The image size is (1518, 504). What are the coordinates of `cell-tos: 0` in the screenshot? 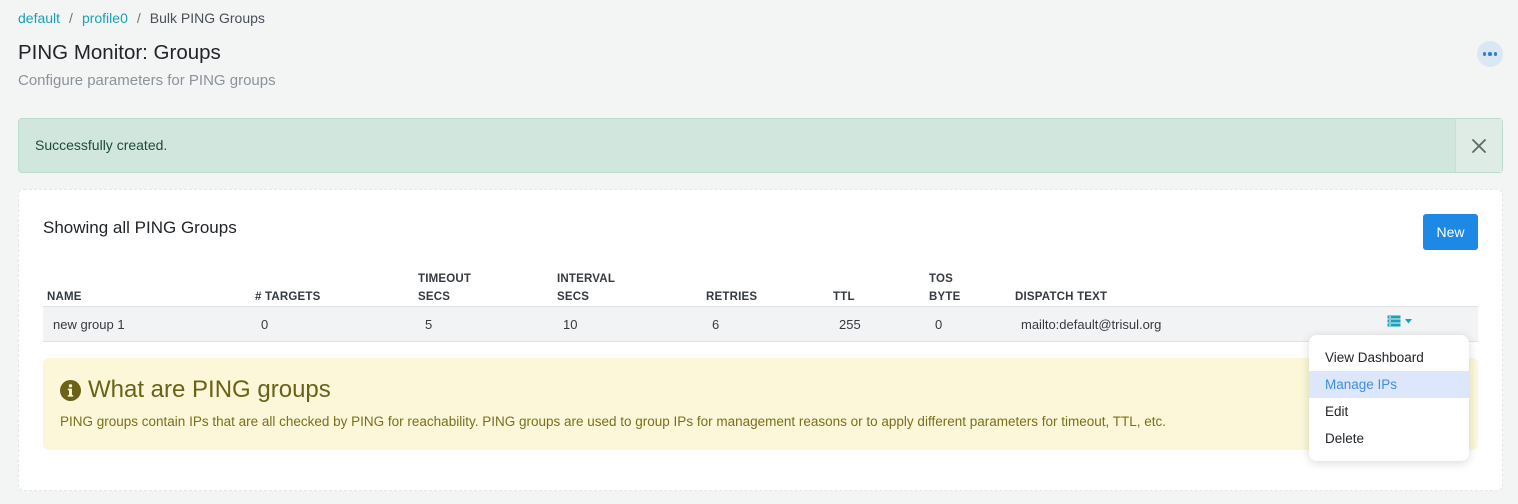 It's located at (939, 324).